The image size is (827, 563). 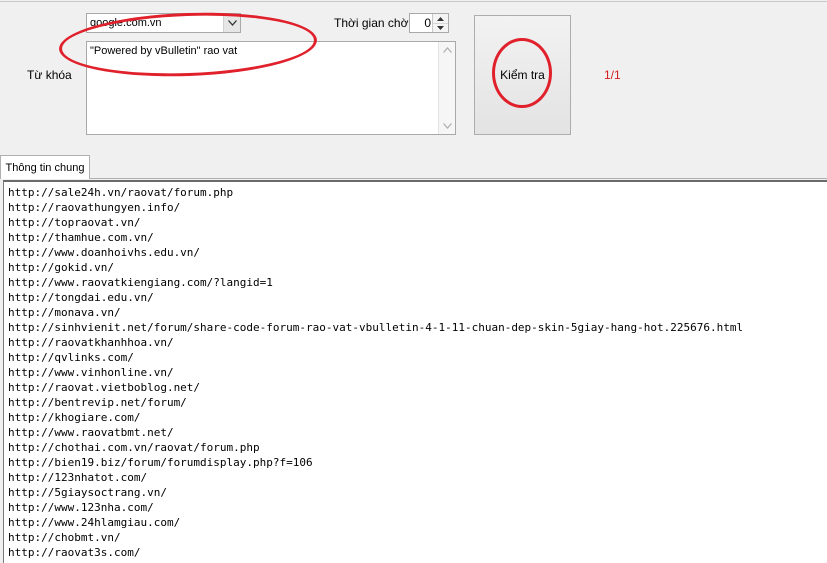 What do you see at coordinates (49, 75) in the screenshot?
I see `keyword-label: Từ khóa` at bounding box center [49, 75].